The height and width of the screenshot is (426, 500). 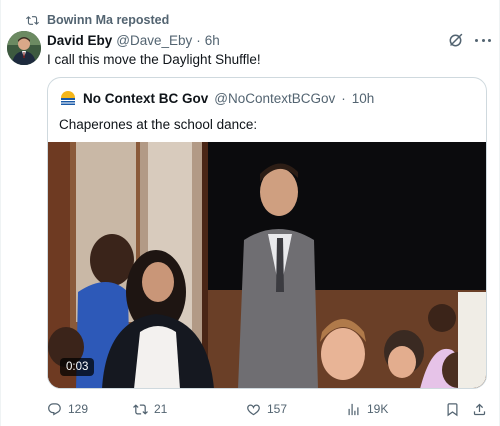 I want to click on repost-indicator: Bowinn Ma reposted, so click(x=97, y=20).